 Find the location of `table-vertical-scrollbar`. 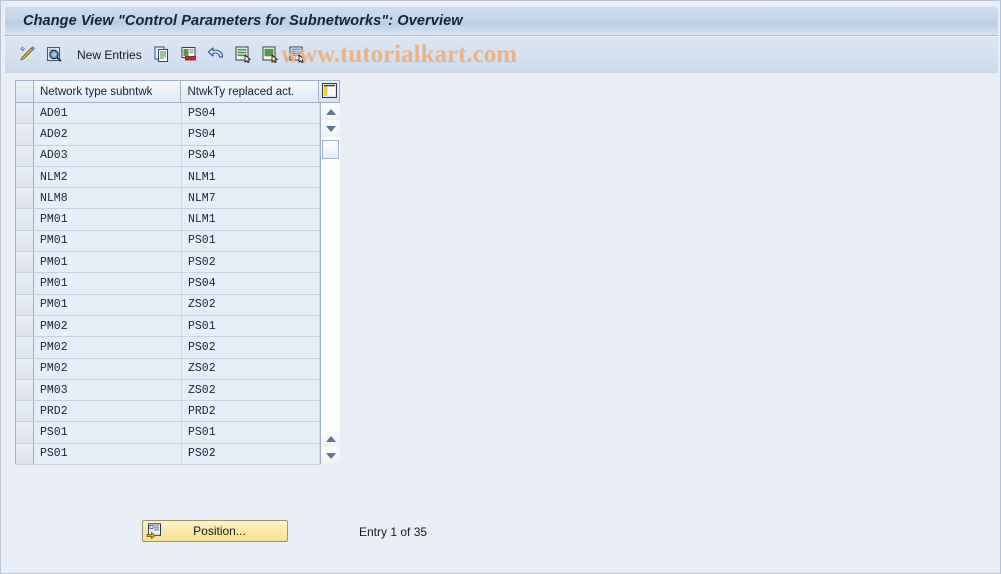

table-vertical-scrollbar is located at coordinates (330, 283).